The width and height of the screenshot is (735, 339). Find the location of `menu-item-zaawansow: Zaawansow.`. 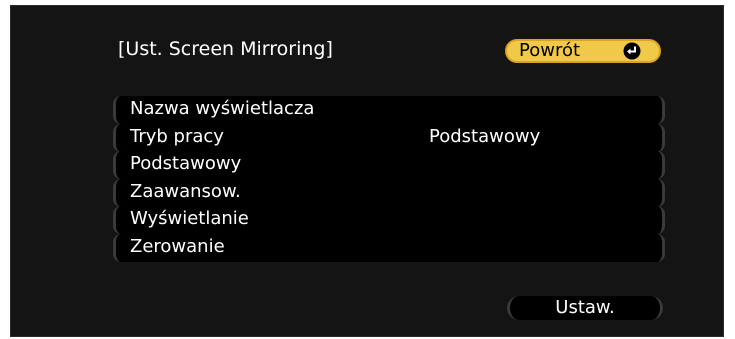

menu-item-zaawansow: Zaawansow. is located at coordinates (389, 192).